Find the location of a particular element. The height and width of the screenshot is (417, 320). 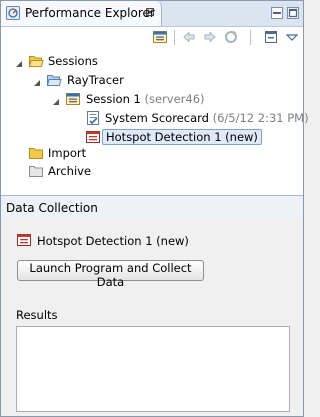

results-label: Results is located at coordinates (37, 315).